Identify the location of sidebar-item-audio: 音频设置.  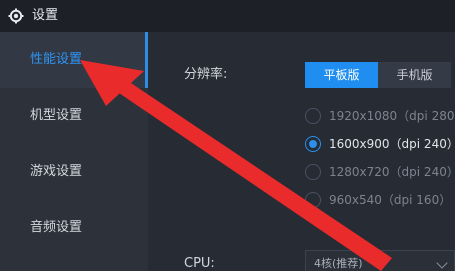
(74, 228).